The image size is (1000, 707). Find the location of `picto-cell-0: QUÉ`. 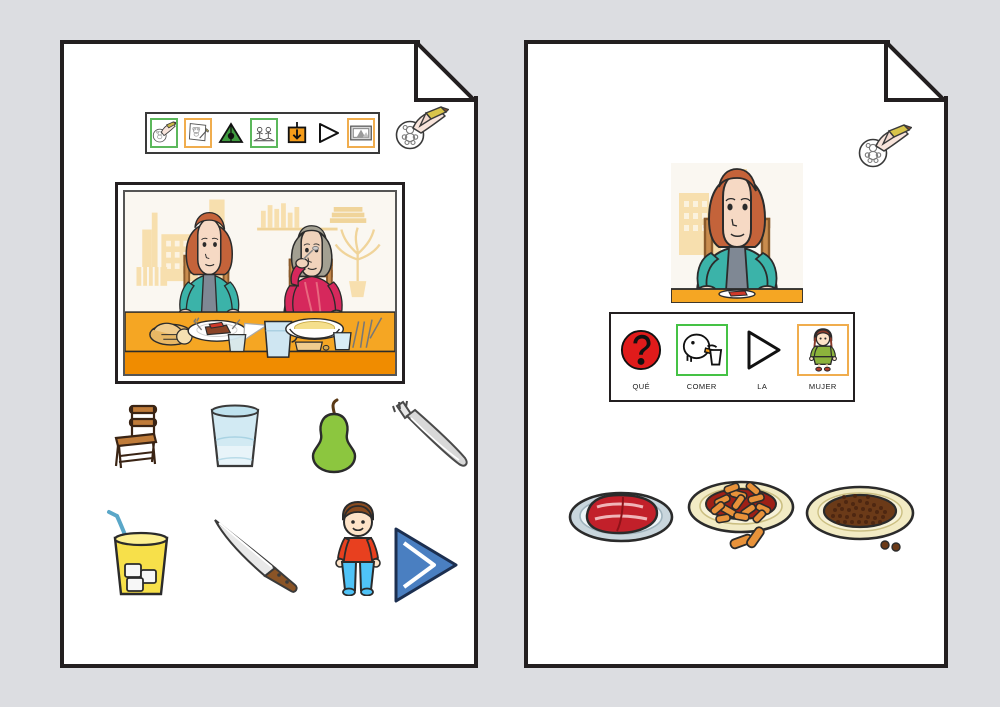

picto-cell-0: QUÉ is located at coordinates (641, 357).